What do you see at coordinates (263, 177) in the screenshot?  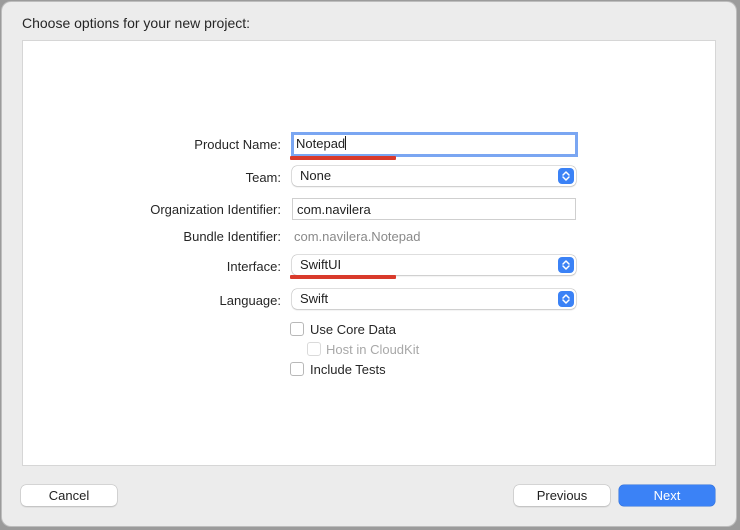 I see `team-label: Team:` at bounding box center [263, 177].